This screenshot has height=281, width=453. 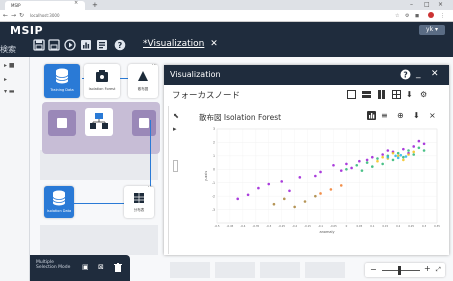 What do you see at coordinates (366, 95) in the screenshot?
I see `layout-rows-icon` at bounding box center [366, 95].